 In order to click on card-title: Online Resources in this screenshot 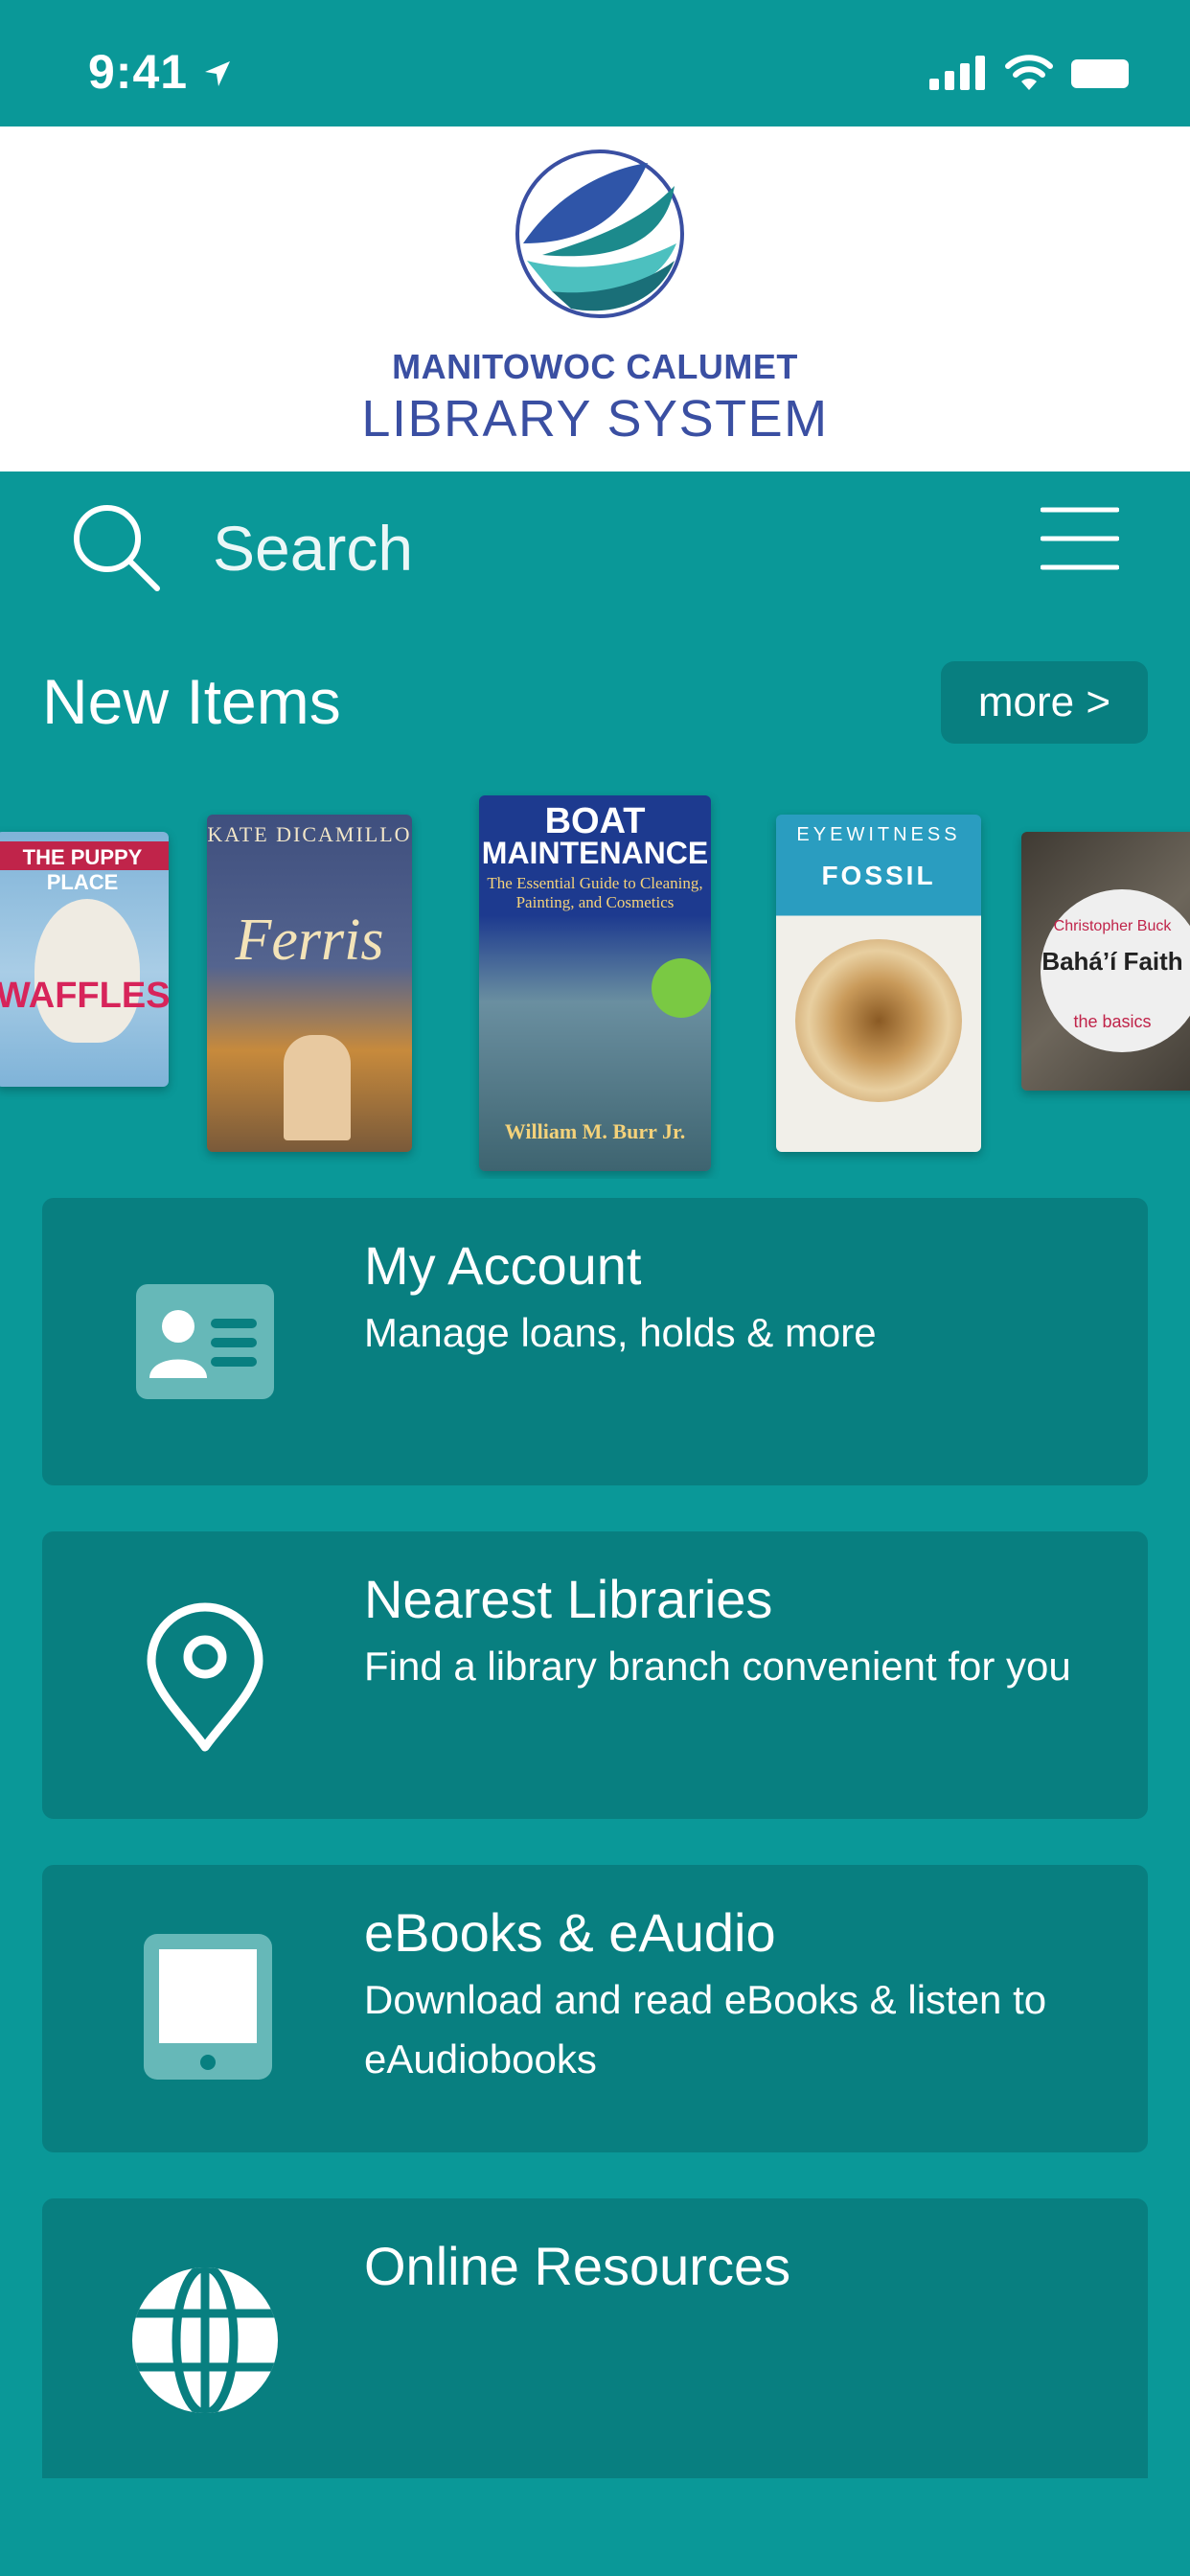, I will do `click(577, 2266)`.